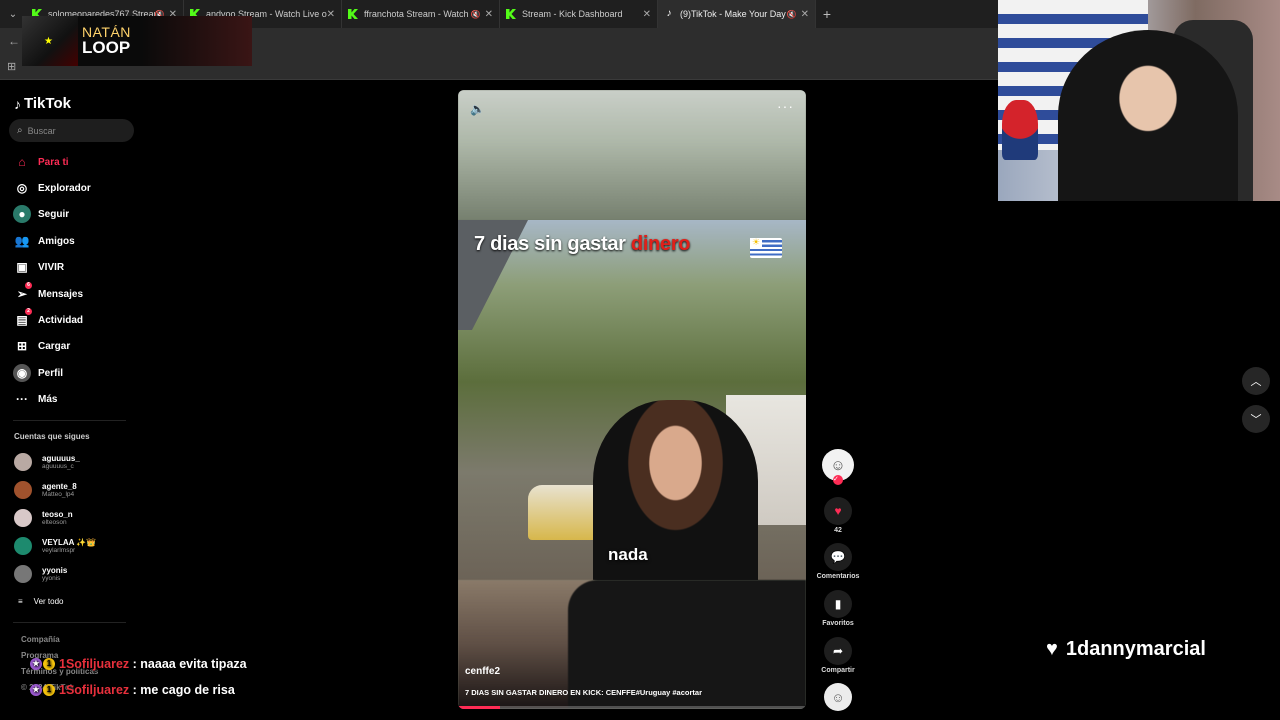 This screenshot has width=1280, height=720. Describe the element at coordinates (22, 267) in the screenshot. I see `live-icon: ▣` at that location.